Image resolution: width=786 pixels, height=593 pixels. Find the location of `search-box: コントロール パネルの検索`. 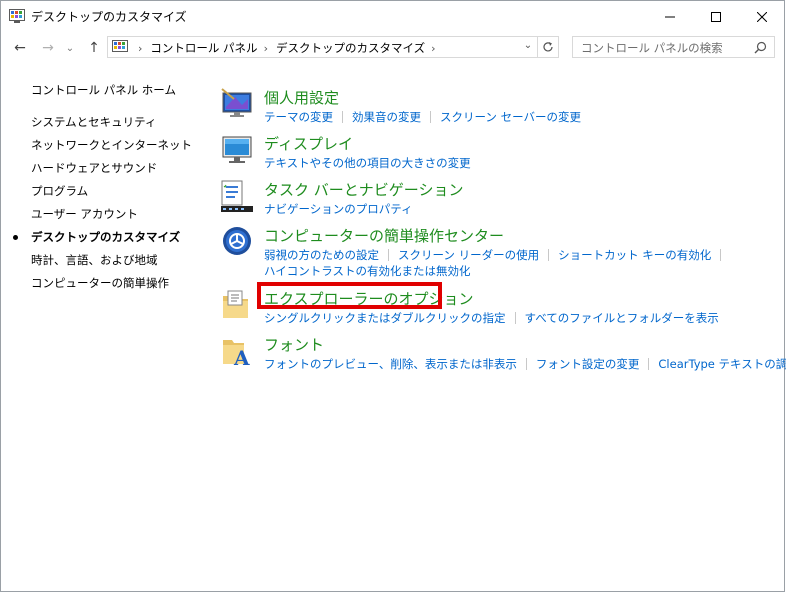

search-box: コントロール パネルの検索 is located at coordinates (673, 47).